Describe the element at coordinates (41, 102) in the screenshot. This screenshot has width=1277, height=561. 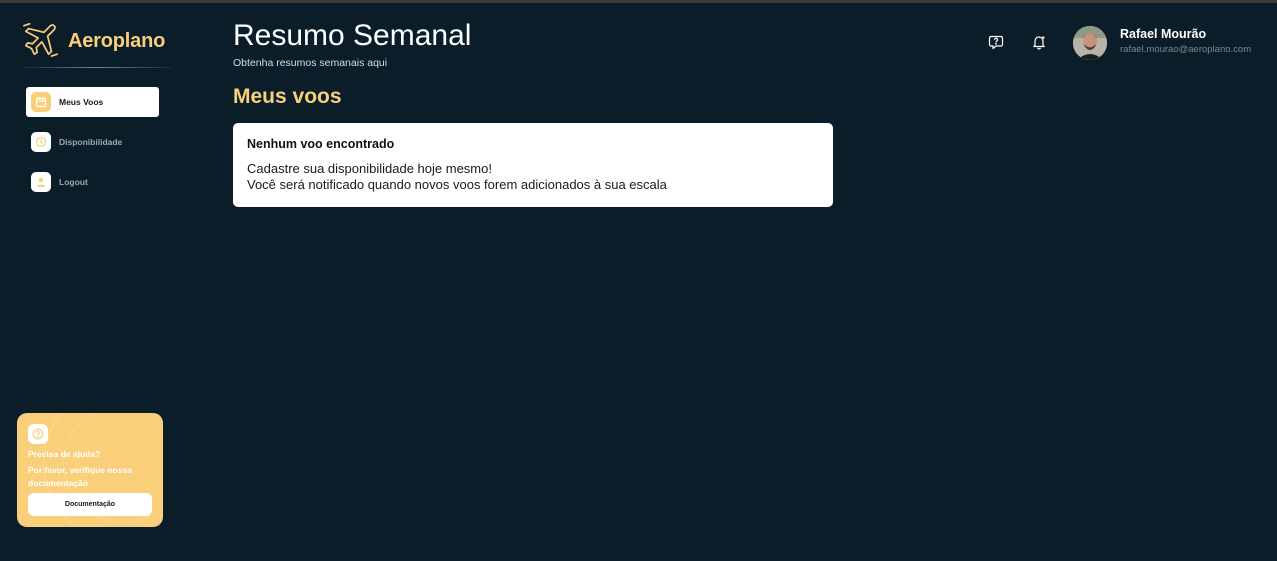
I see `calendar-icon` at that location.